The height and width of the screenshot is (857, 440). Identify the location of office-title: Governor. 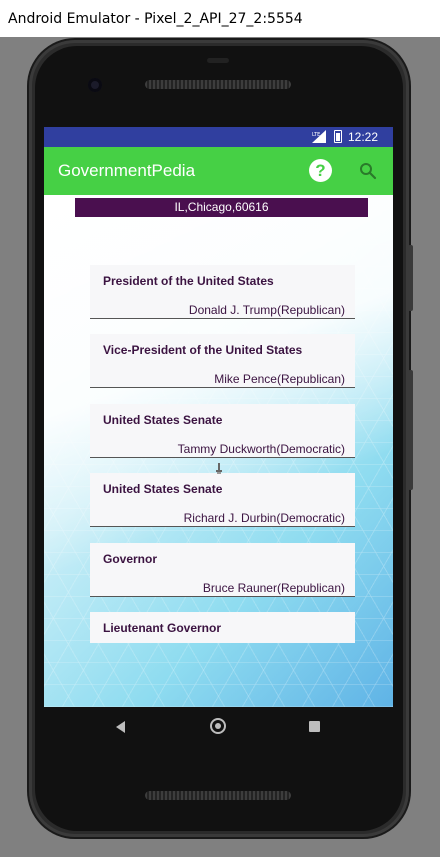
(130, 559).